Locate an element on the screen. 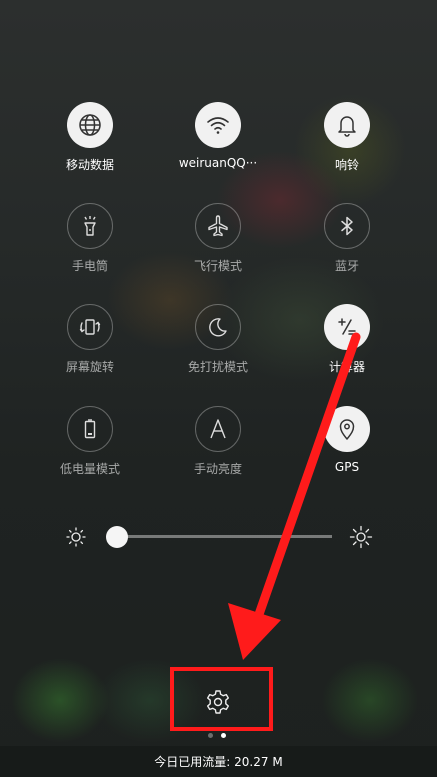  highlight-box is located at coordinates (221, 699).